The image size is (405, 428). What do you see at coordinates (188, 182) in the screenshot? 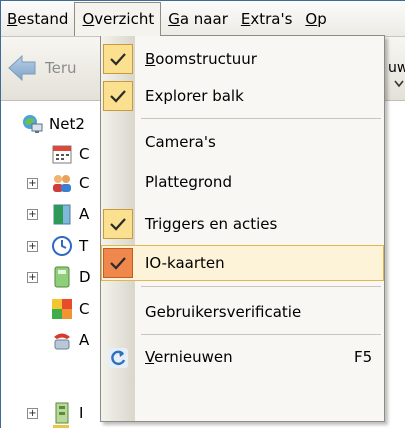
I see `menu-item-label: Plattegrond` at bounding box center [188, 182].